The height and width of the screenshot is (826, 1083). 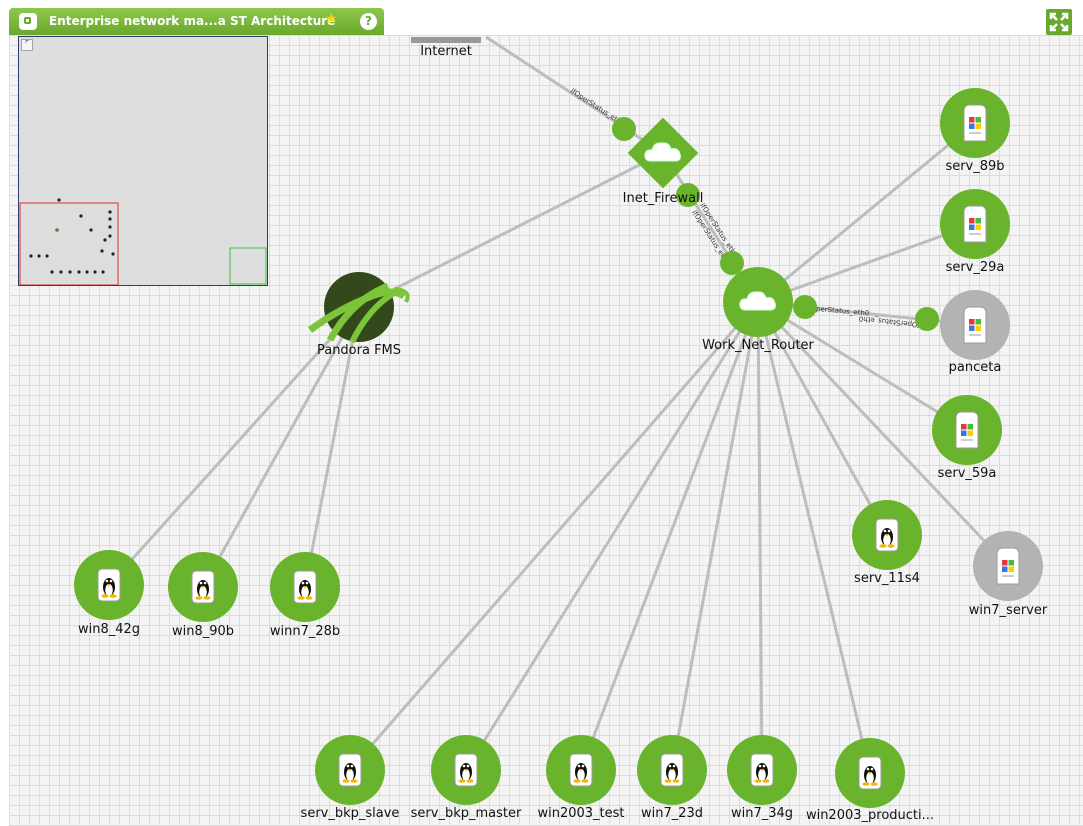 I want to click on node-serv-11s4: serv_11s4, so click(x=887, y=543).